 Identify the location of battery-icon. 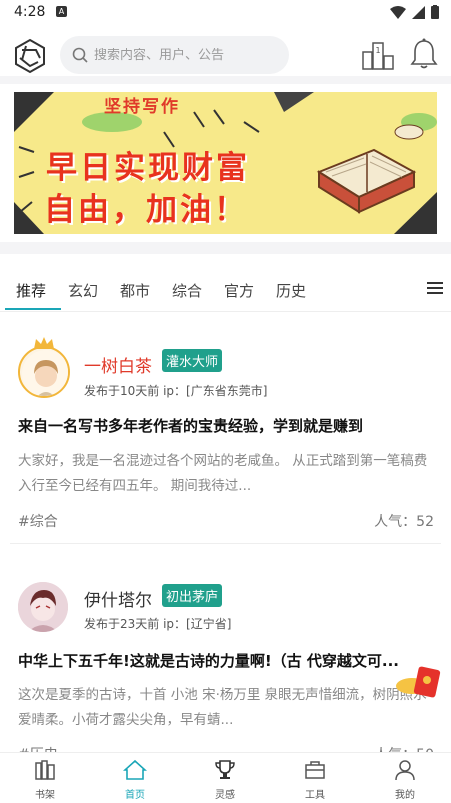
(435, 12).